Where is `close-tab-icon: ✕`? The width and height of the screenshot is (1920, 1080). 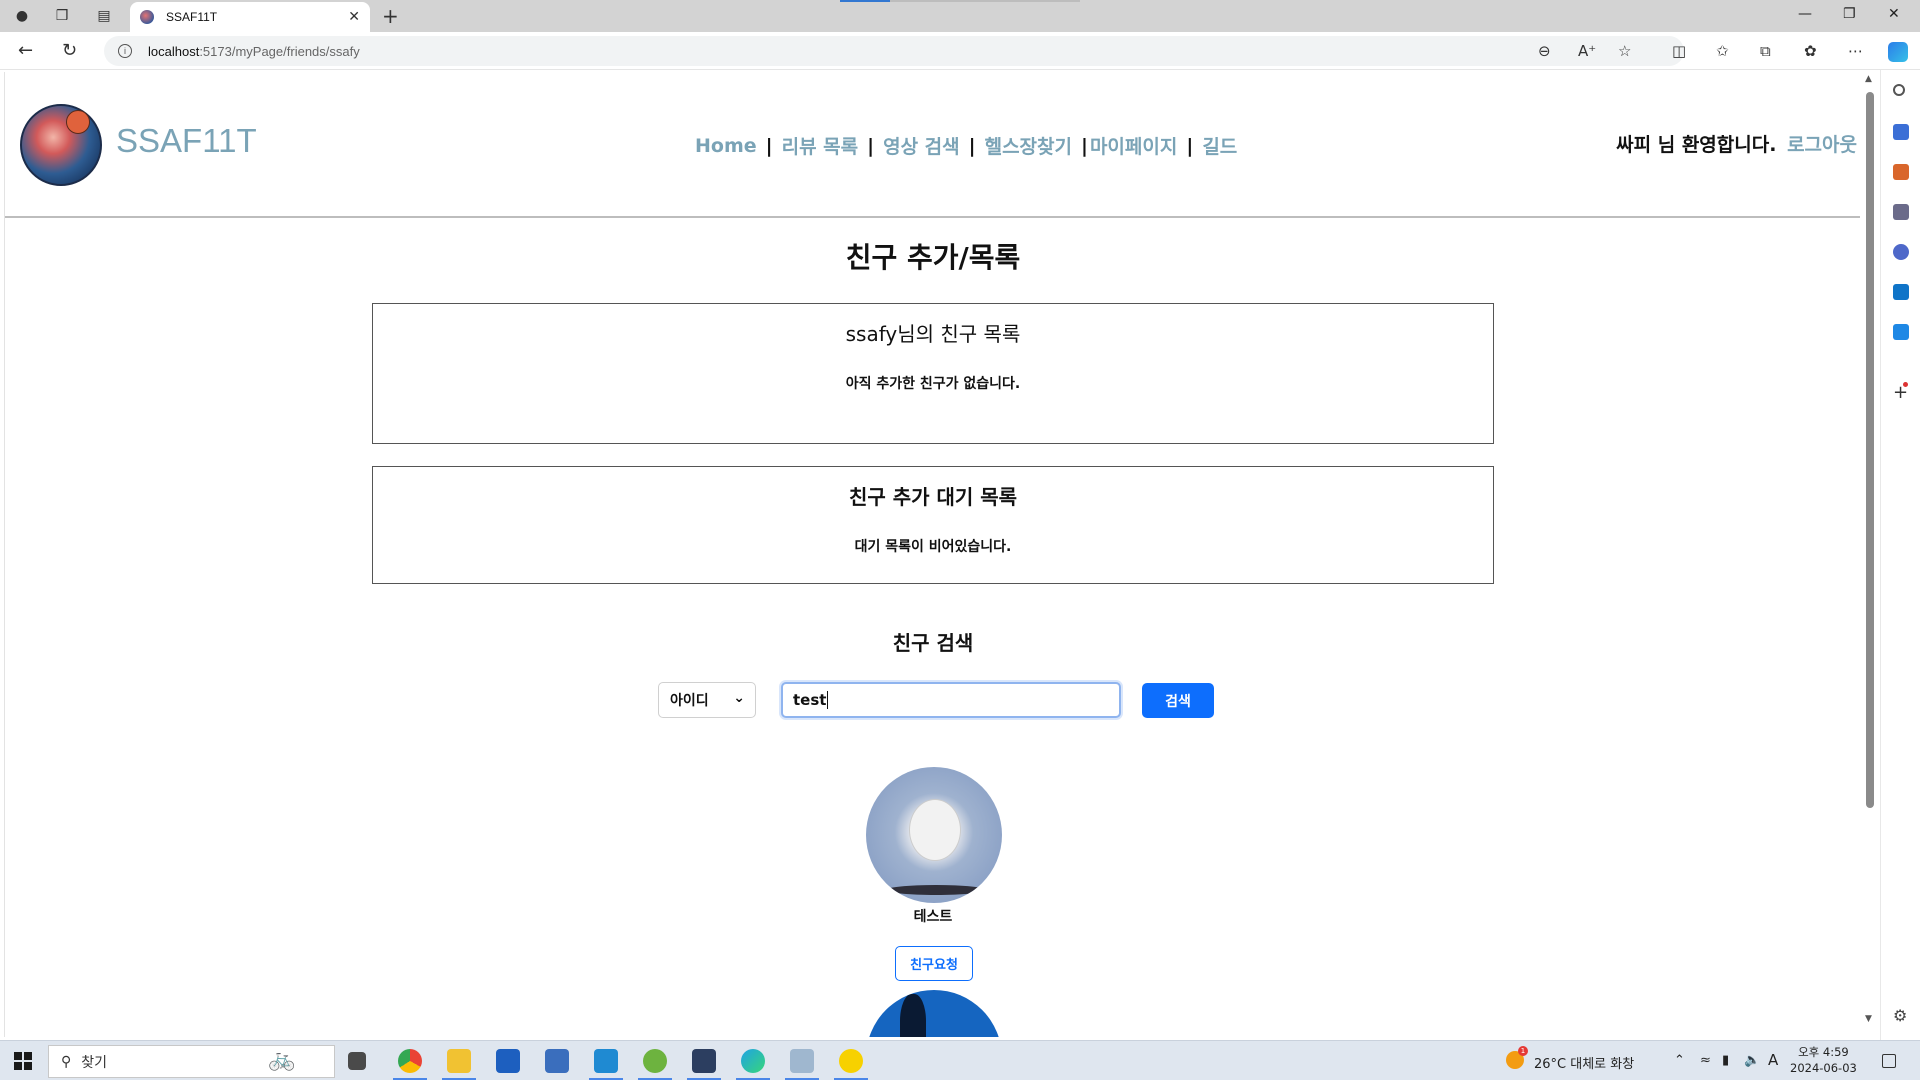
close-tab-icon: ✕ is located at coordinates (354, 17).